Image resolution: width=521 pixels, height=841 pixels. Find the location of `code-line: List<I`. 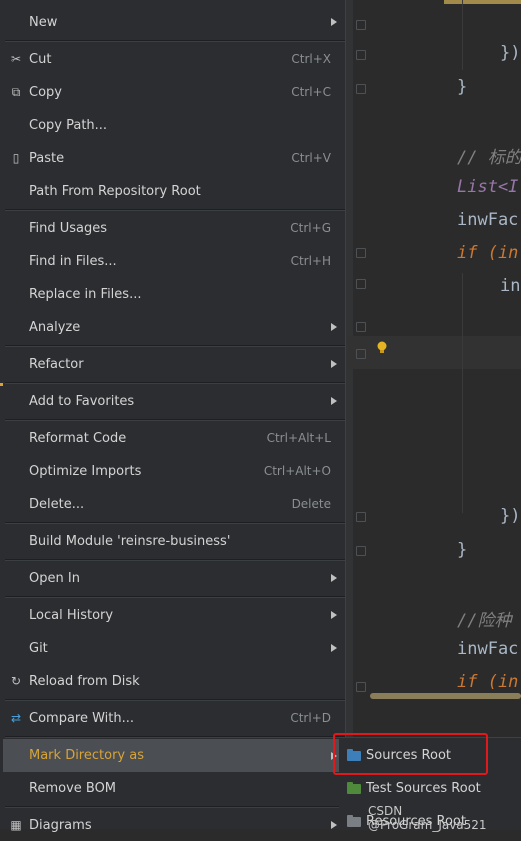

code-line: List<I is located at coordinates (488, 187).